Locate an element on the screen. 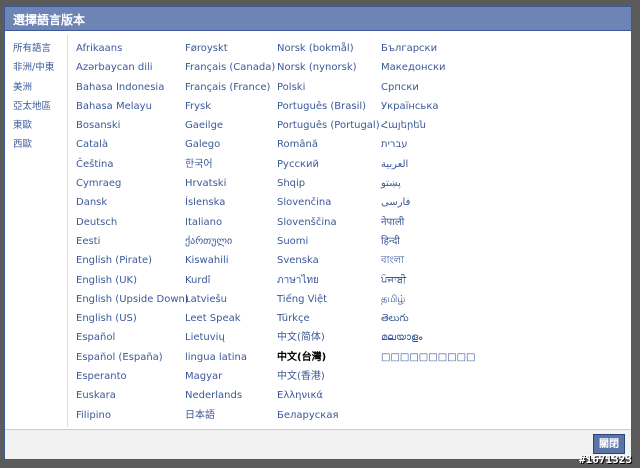 This screenshot has width=640, height=468. language-link: Español is located at coordinates (132, 337).